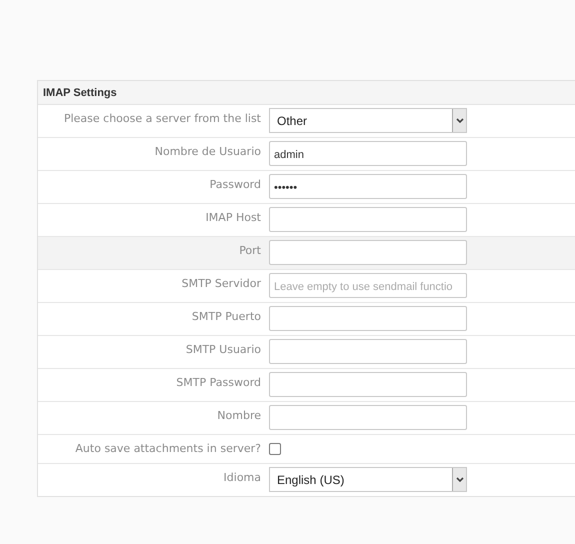 This screenshot has width=575, height=544. I want to click on panel-title: IMAP Settings, so click(306, 93).